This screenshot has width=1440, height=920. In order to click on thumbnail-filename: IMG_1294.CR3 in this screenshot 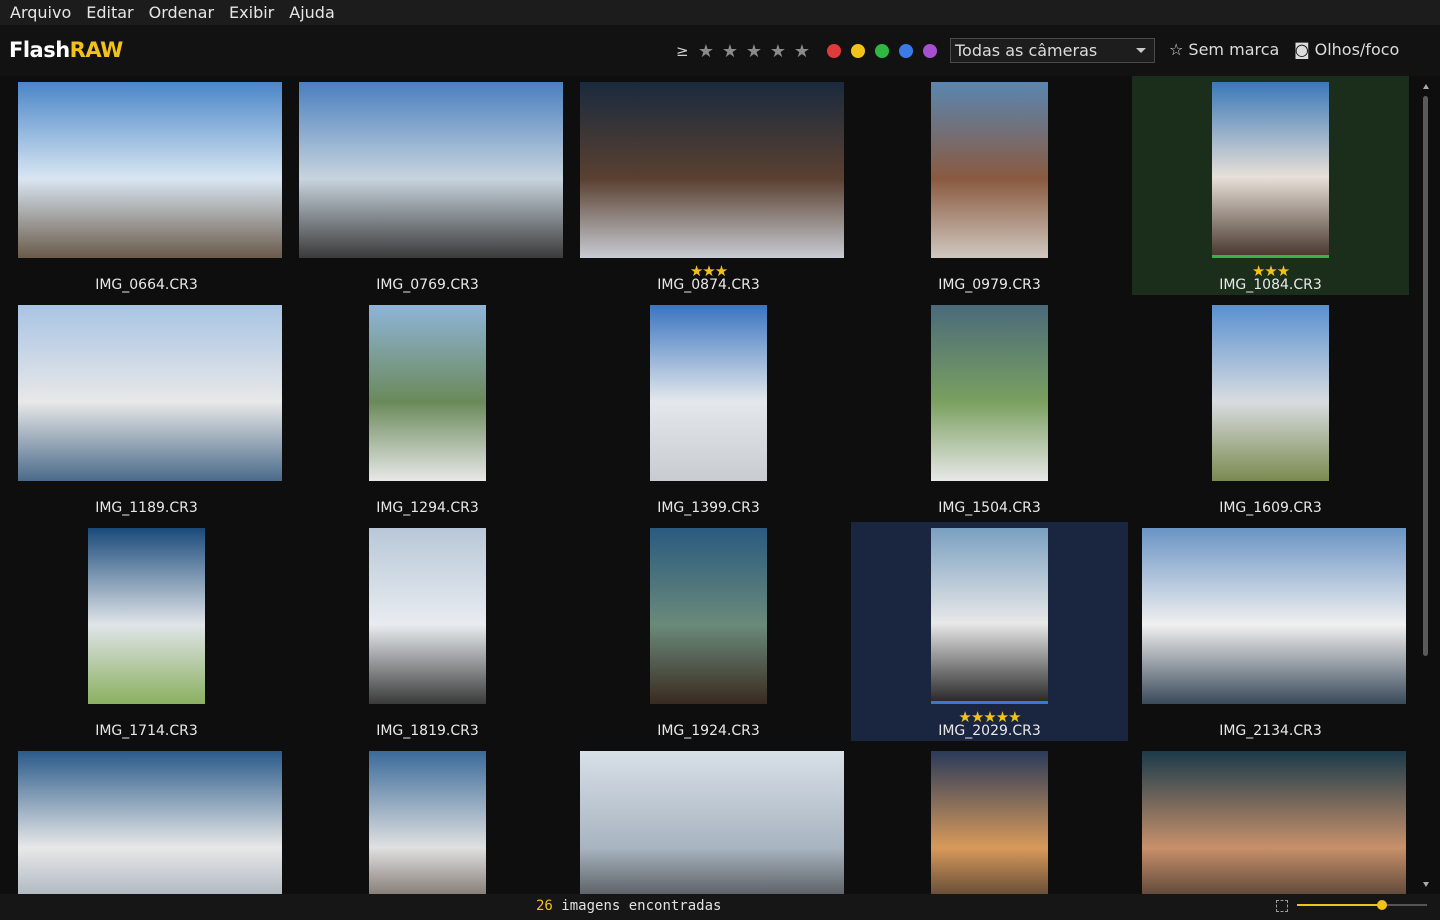, I will do `click(427, 508)`.